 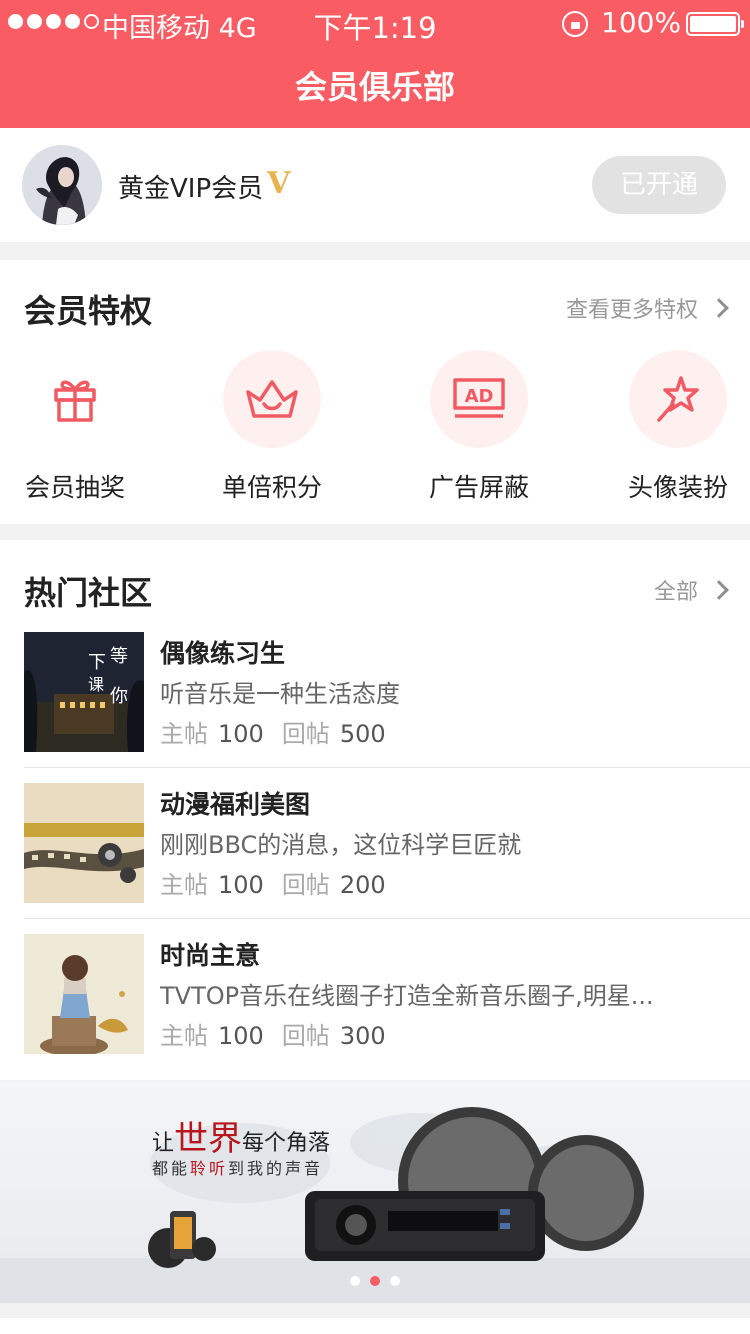 I want to click on privilege-avatar-decor: 头像装扮, so click(x=674, y=427).